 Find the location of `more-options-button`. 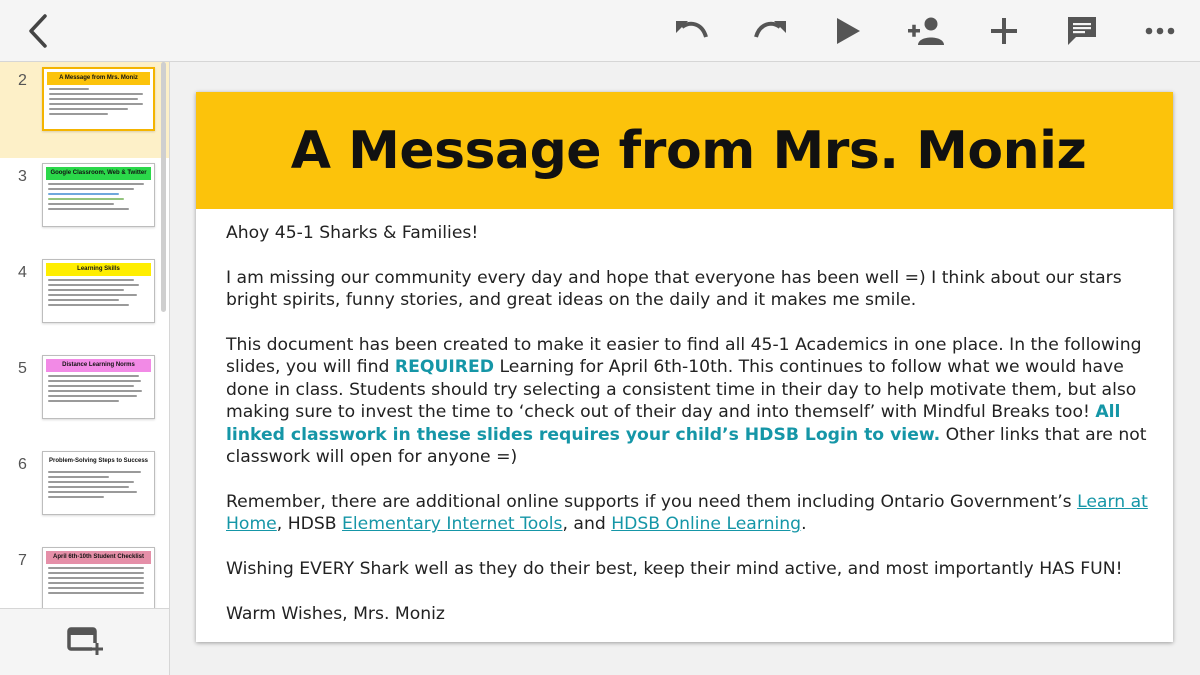

more-options-button is located at coordinates (1160, 31).